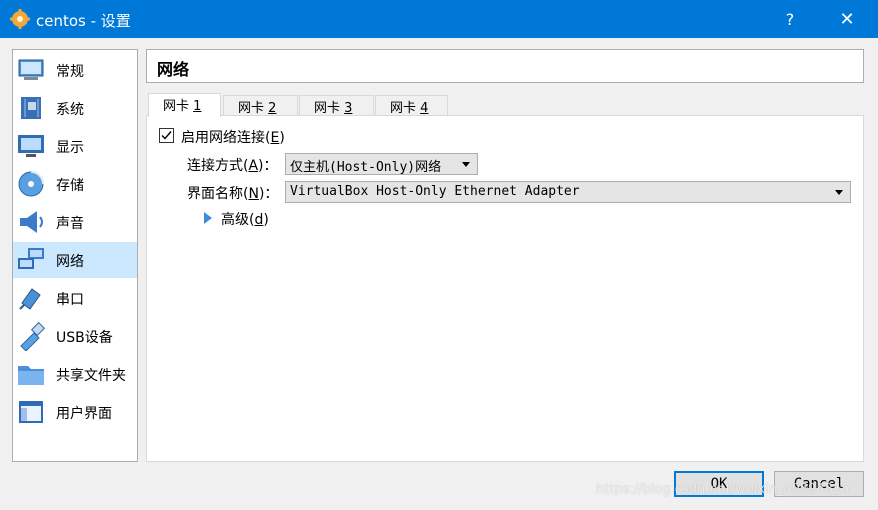  Describe the element at coordinates (260, 105) in the screenshot. I see `tab-adapter-2: 网卡 2` at that location.